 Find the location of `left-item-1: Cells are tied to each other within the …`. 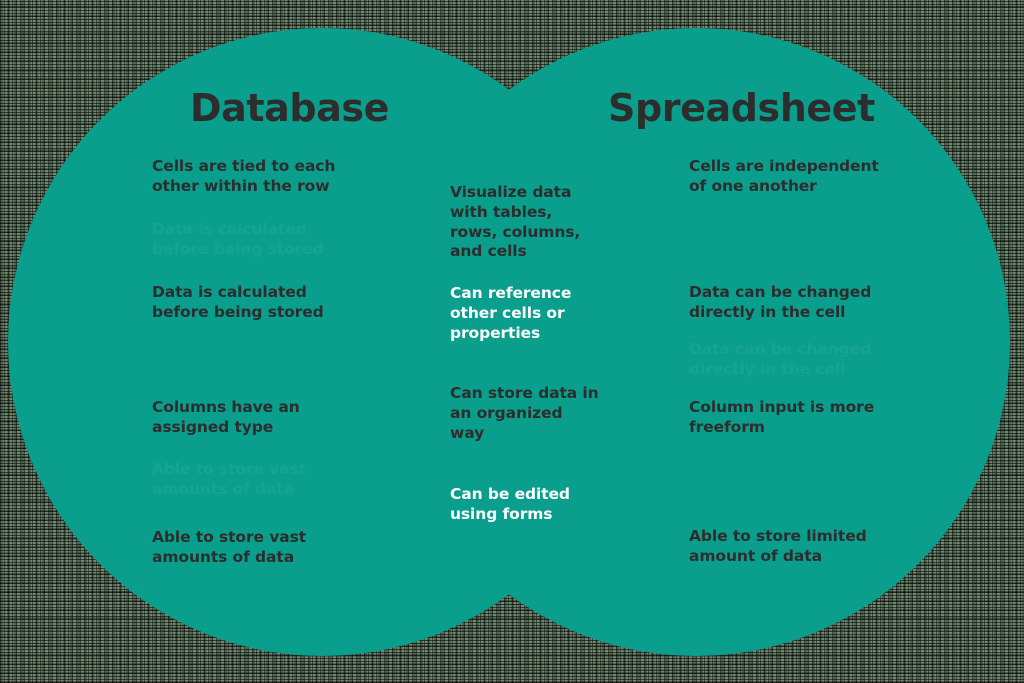

left-item-1: Cells are tied to each other within the … is located at coordinates (244, 176).